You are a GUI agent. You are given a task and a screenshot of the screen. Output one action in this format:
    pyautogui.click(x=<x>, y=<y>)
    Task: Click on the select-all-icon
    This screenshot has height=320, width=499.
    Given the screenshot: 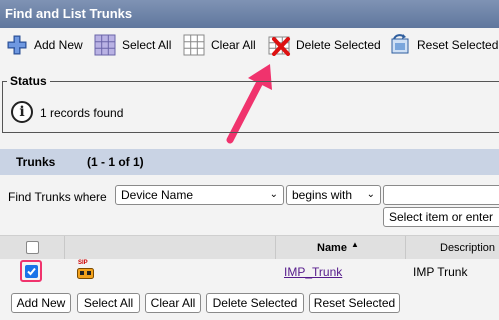 What is the action you would take?
    pyautogui.click(x=105, y=45)
    